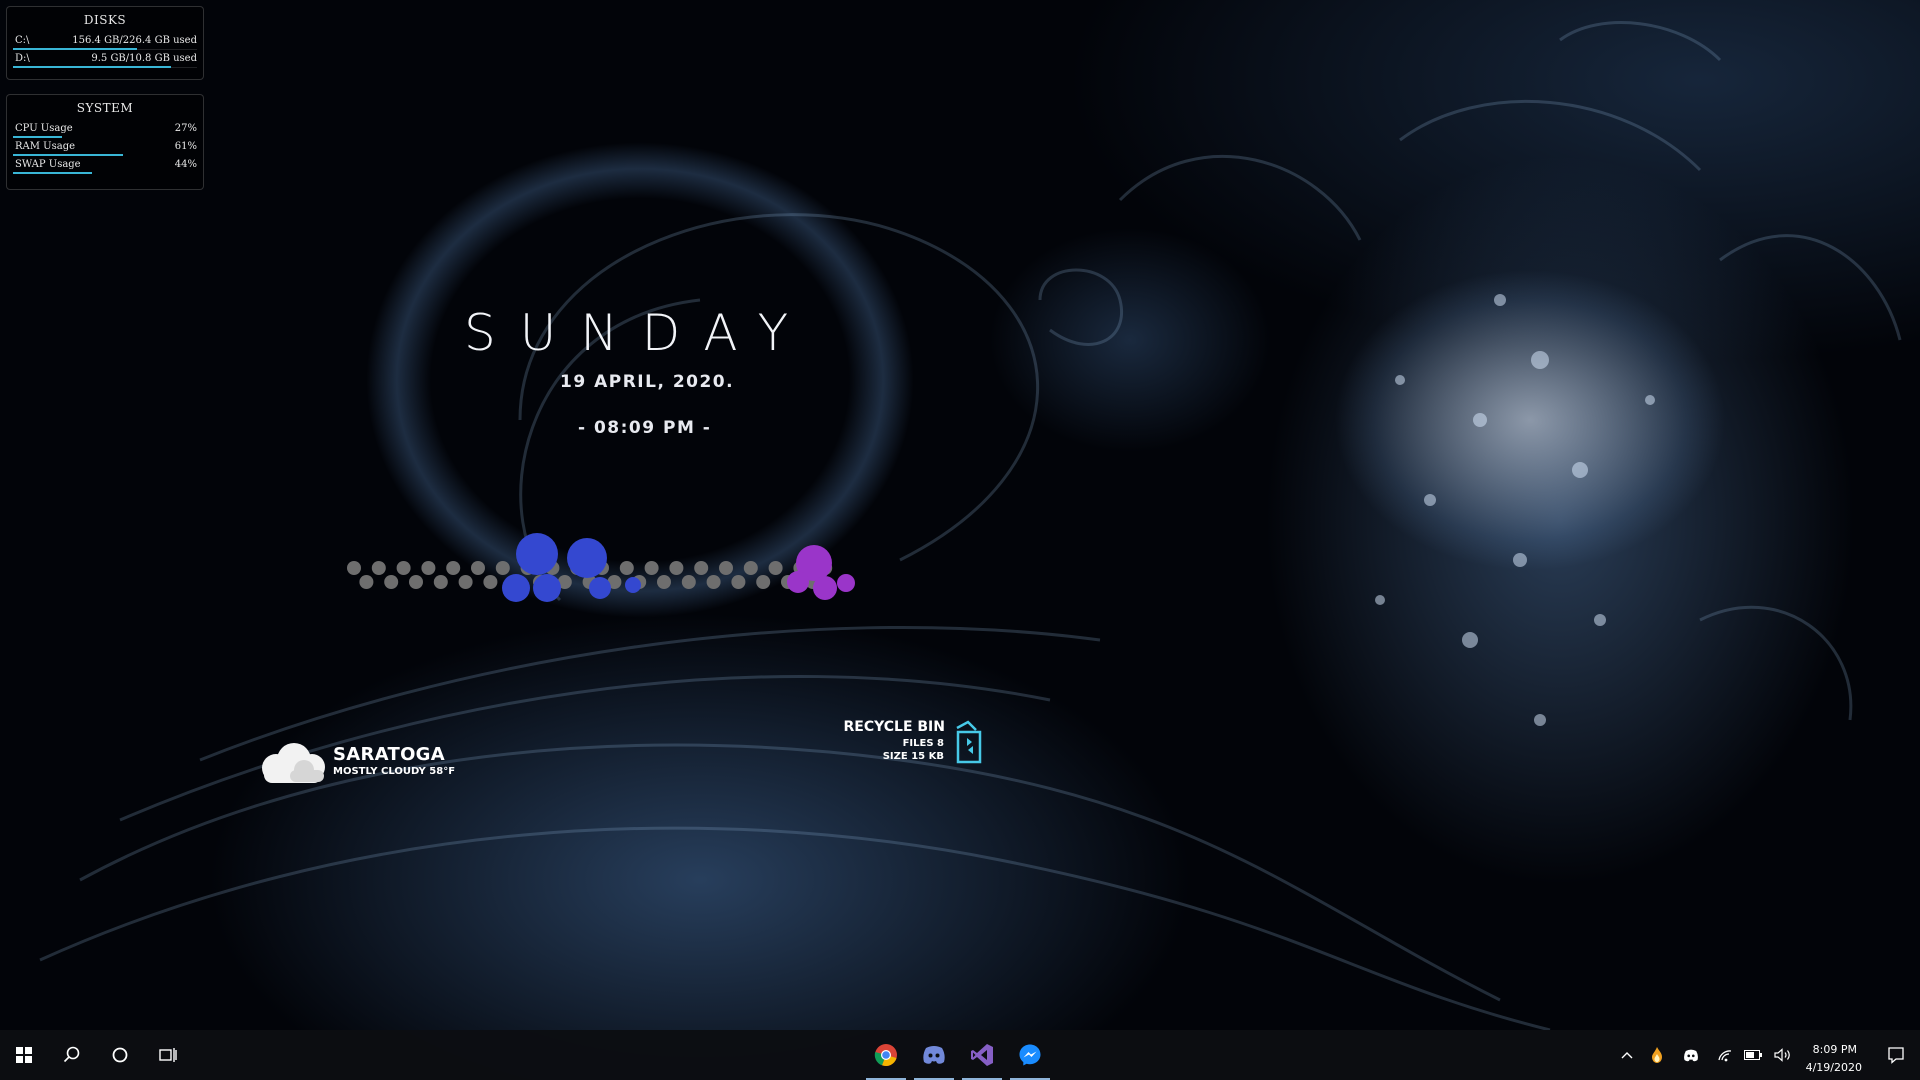  I want to click on chevron-up-icon, so click(1627, 1055).